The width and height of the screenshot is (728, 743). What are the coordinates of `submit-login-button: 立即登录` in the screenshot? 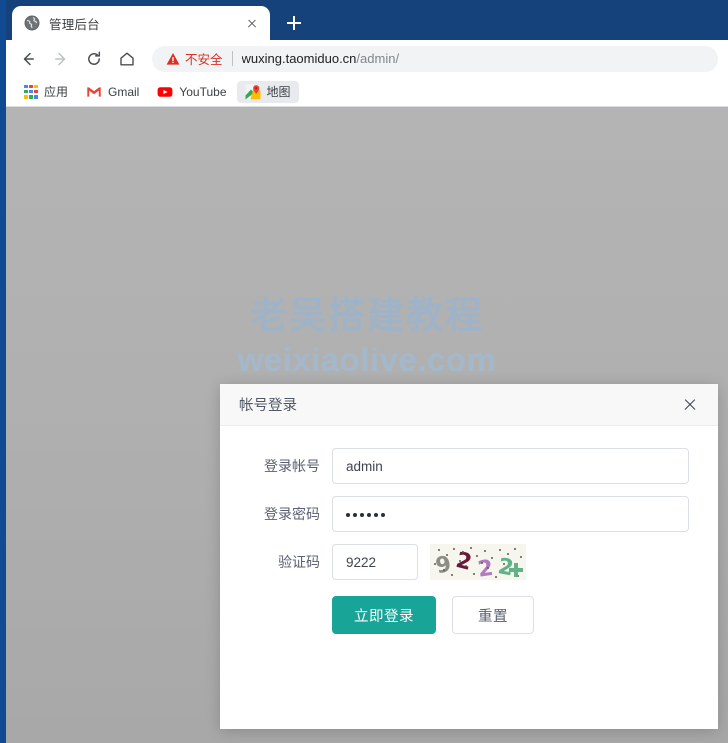 It's located at (384, 615).